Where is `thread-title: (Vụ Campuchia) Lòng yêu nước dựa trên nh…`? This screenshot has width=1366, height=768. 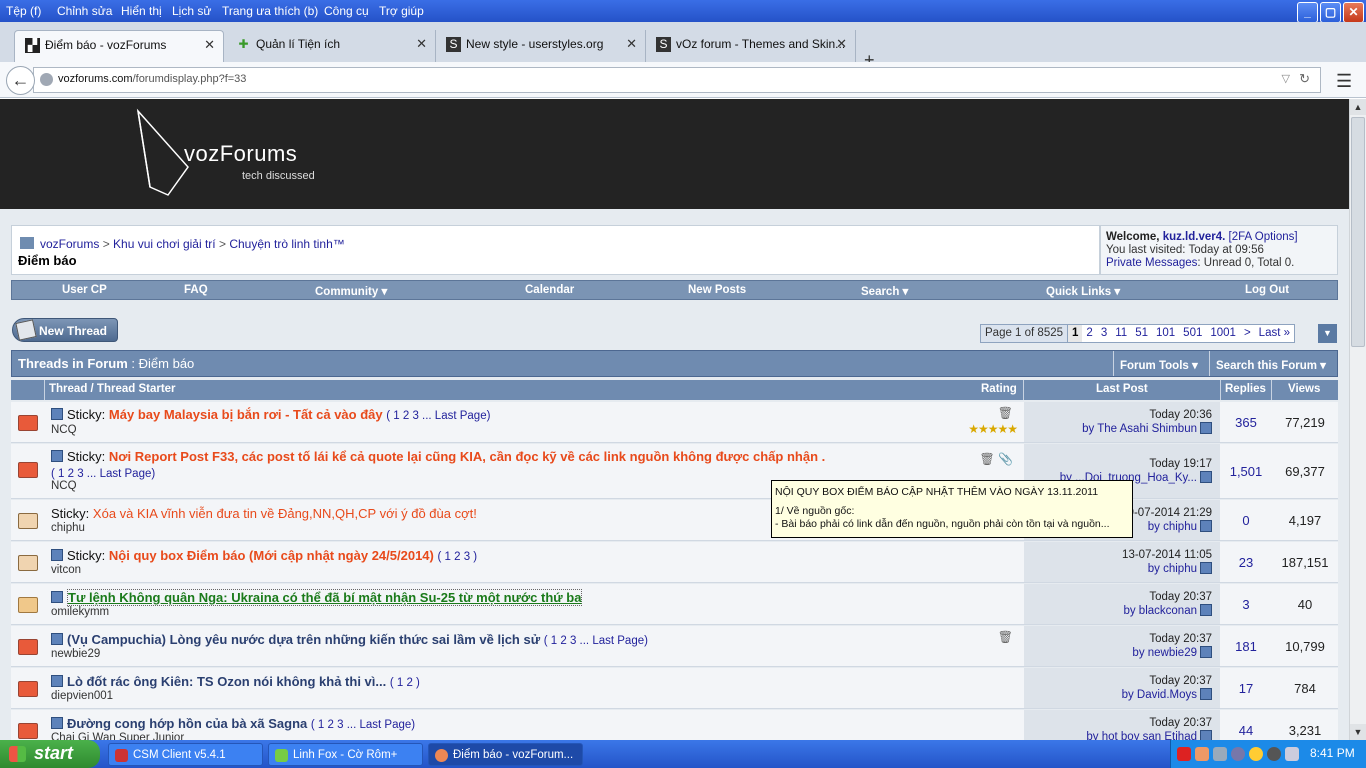 thread-title: (Vụ Campuchia) Lòng yêu nước dựa trên nh… is located at coordinates (303, 639).